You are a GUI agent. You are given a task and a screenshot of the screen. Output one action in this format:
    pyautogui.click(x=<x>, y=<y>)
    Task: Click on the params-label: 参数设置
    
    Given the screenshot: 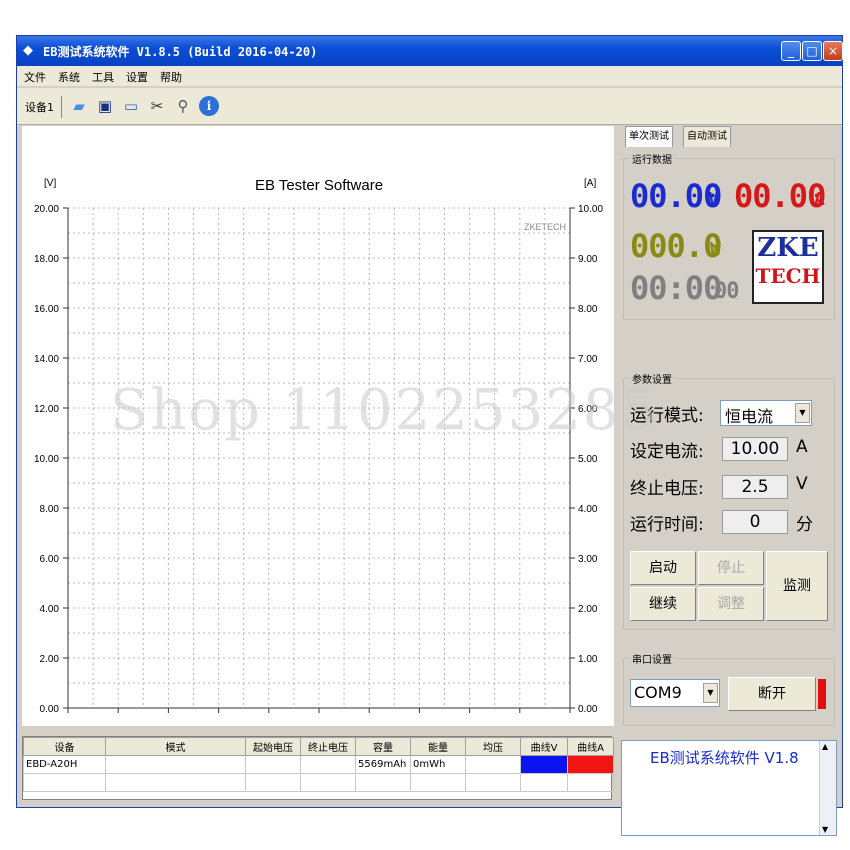 What is the action you would take?
    pyautogui.click(x=652, y=378)
    